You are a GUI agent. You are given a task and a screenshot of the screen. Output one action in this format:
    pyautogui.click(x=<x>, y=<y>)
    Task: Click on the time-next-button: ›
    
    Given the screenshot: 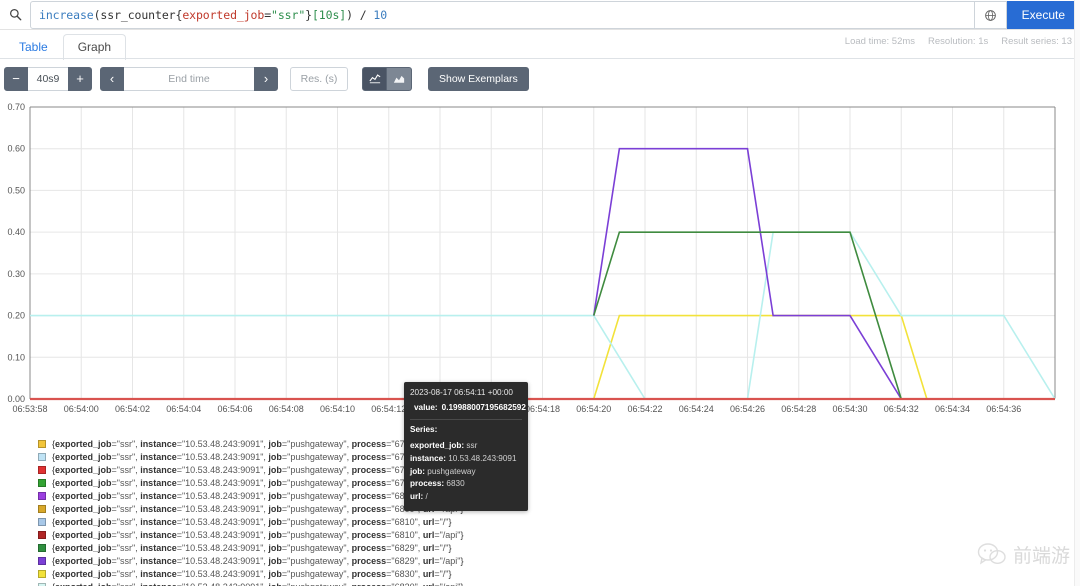 What is the action you would take?
    pyautogui.click(x=266, y=78)
    